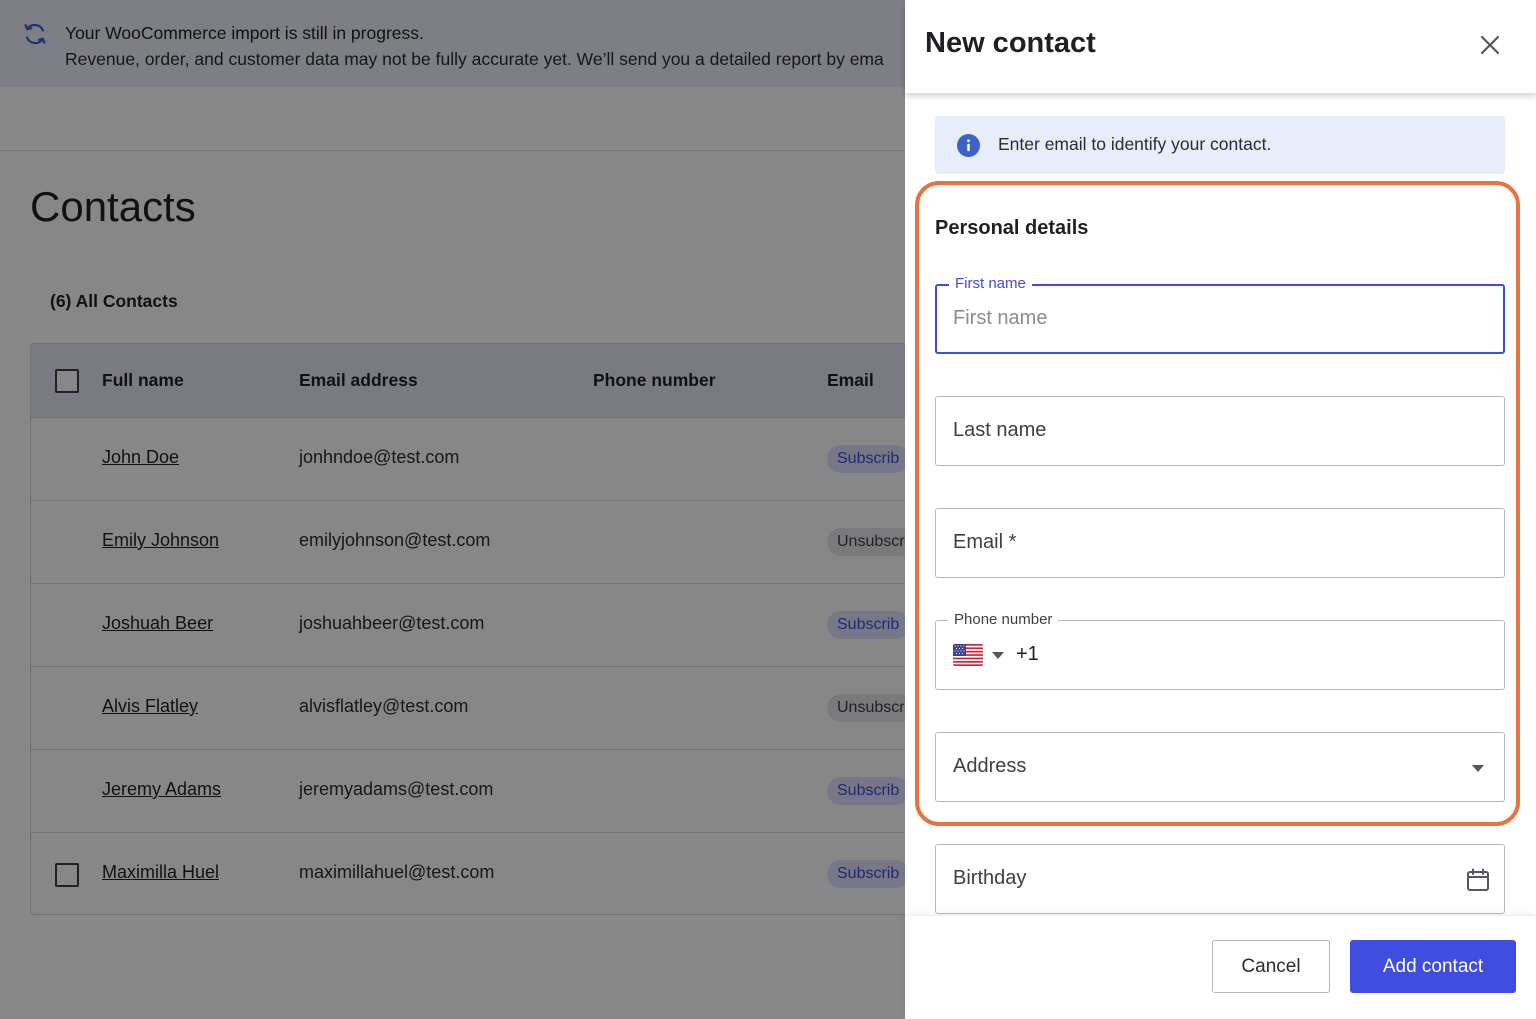 The width and height of the screenshot is (1536, 1019). I want to click on first-name-field: First name First name, so click(1220, 314).